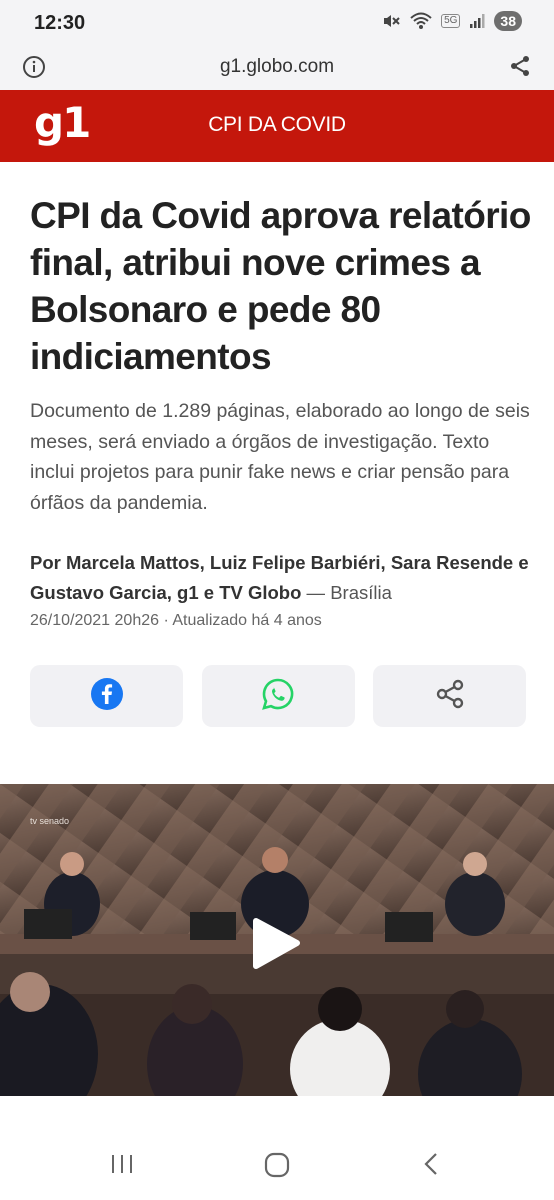  I want to click on back-icon, so click(432, 1166).